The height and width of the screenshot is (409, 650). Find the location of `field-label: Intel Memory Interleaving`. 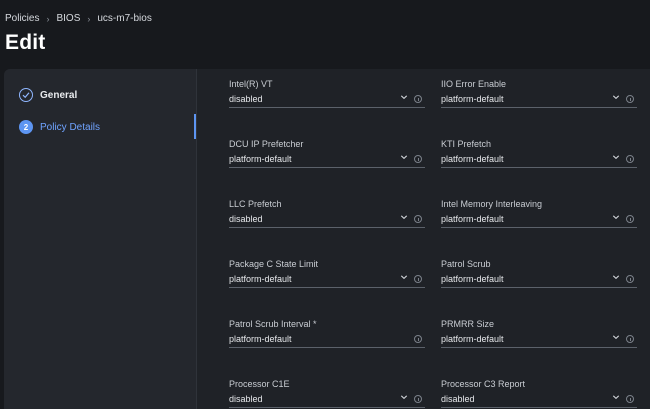

field-label: Intel Memory Interleaving is located at coordinates (492, 204).